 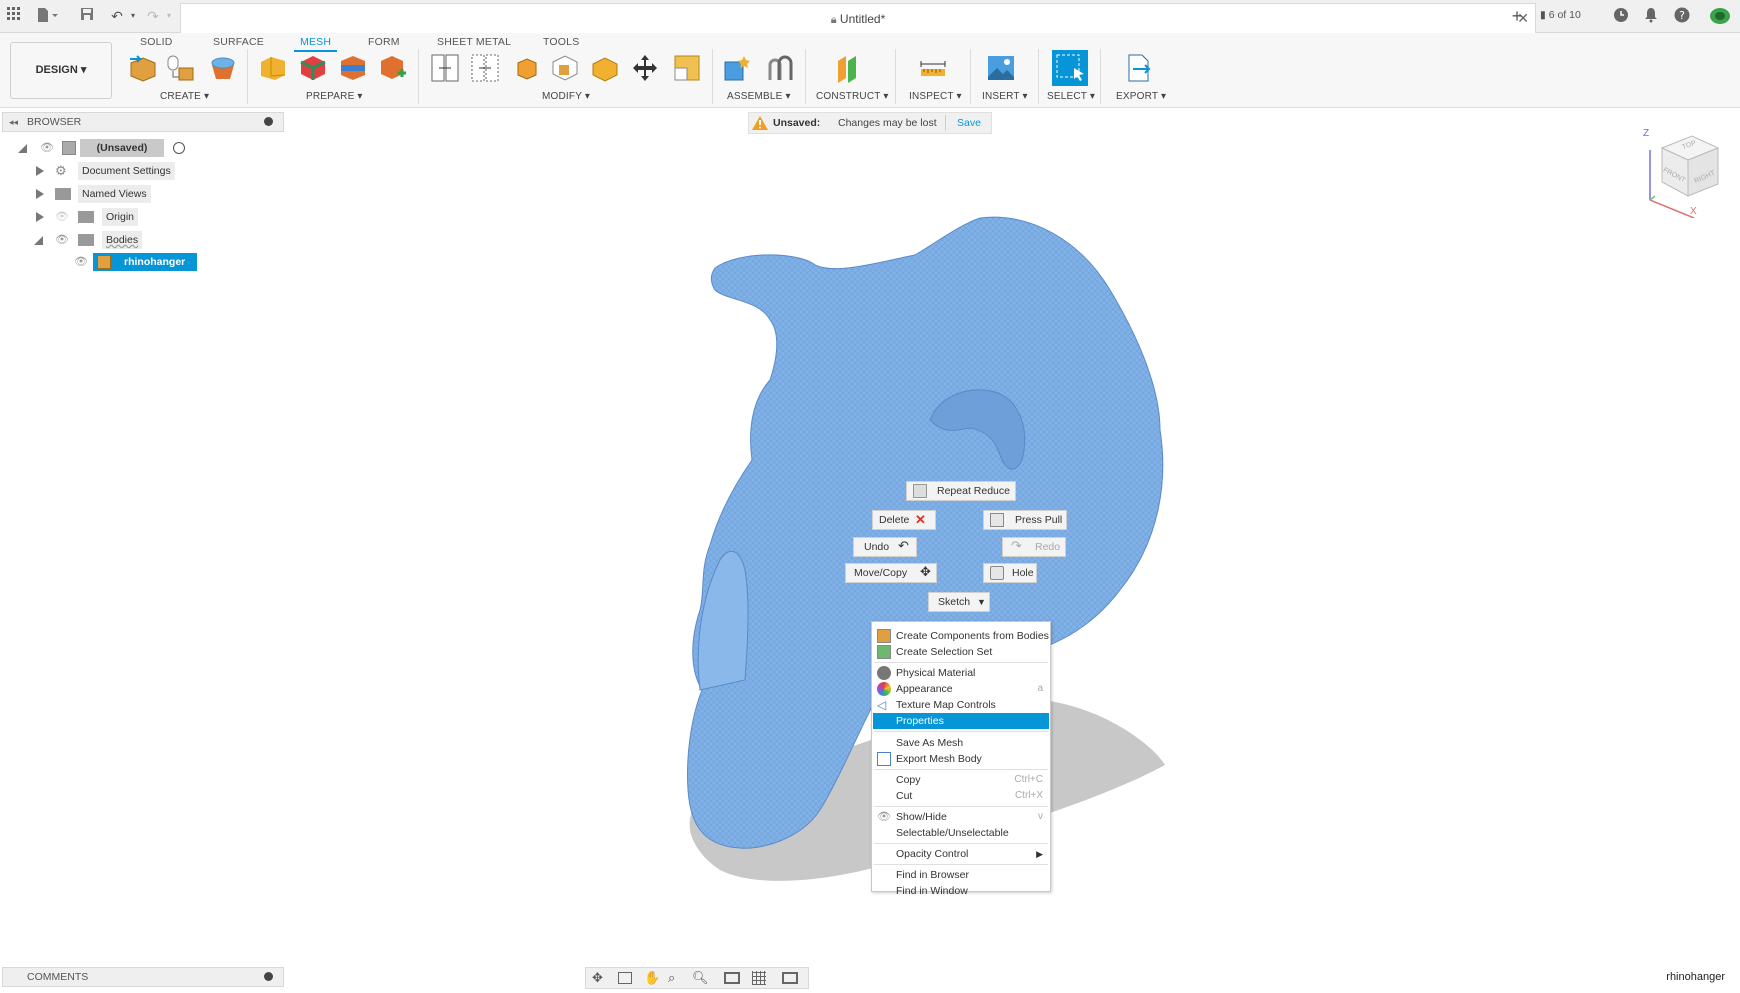 What do you see at coordinates (1695, 977) in the screenshot?
I see `active-document-name: rhinohanger` at bounding box center [1695, 977].